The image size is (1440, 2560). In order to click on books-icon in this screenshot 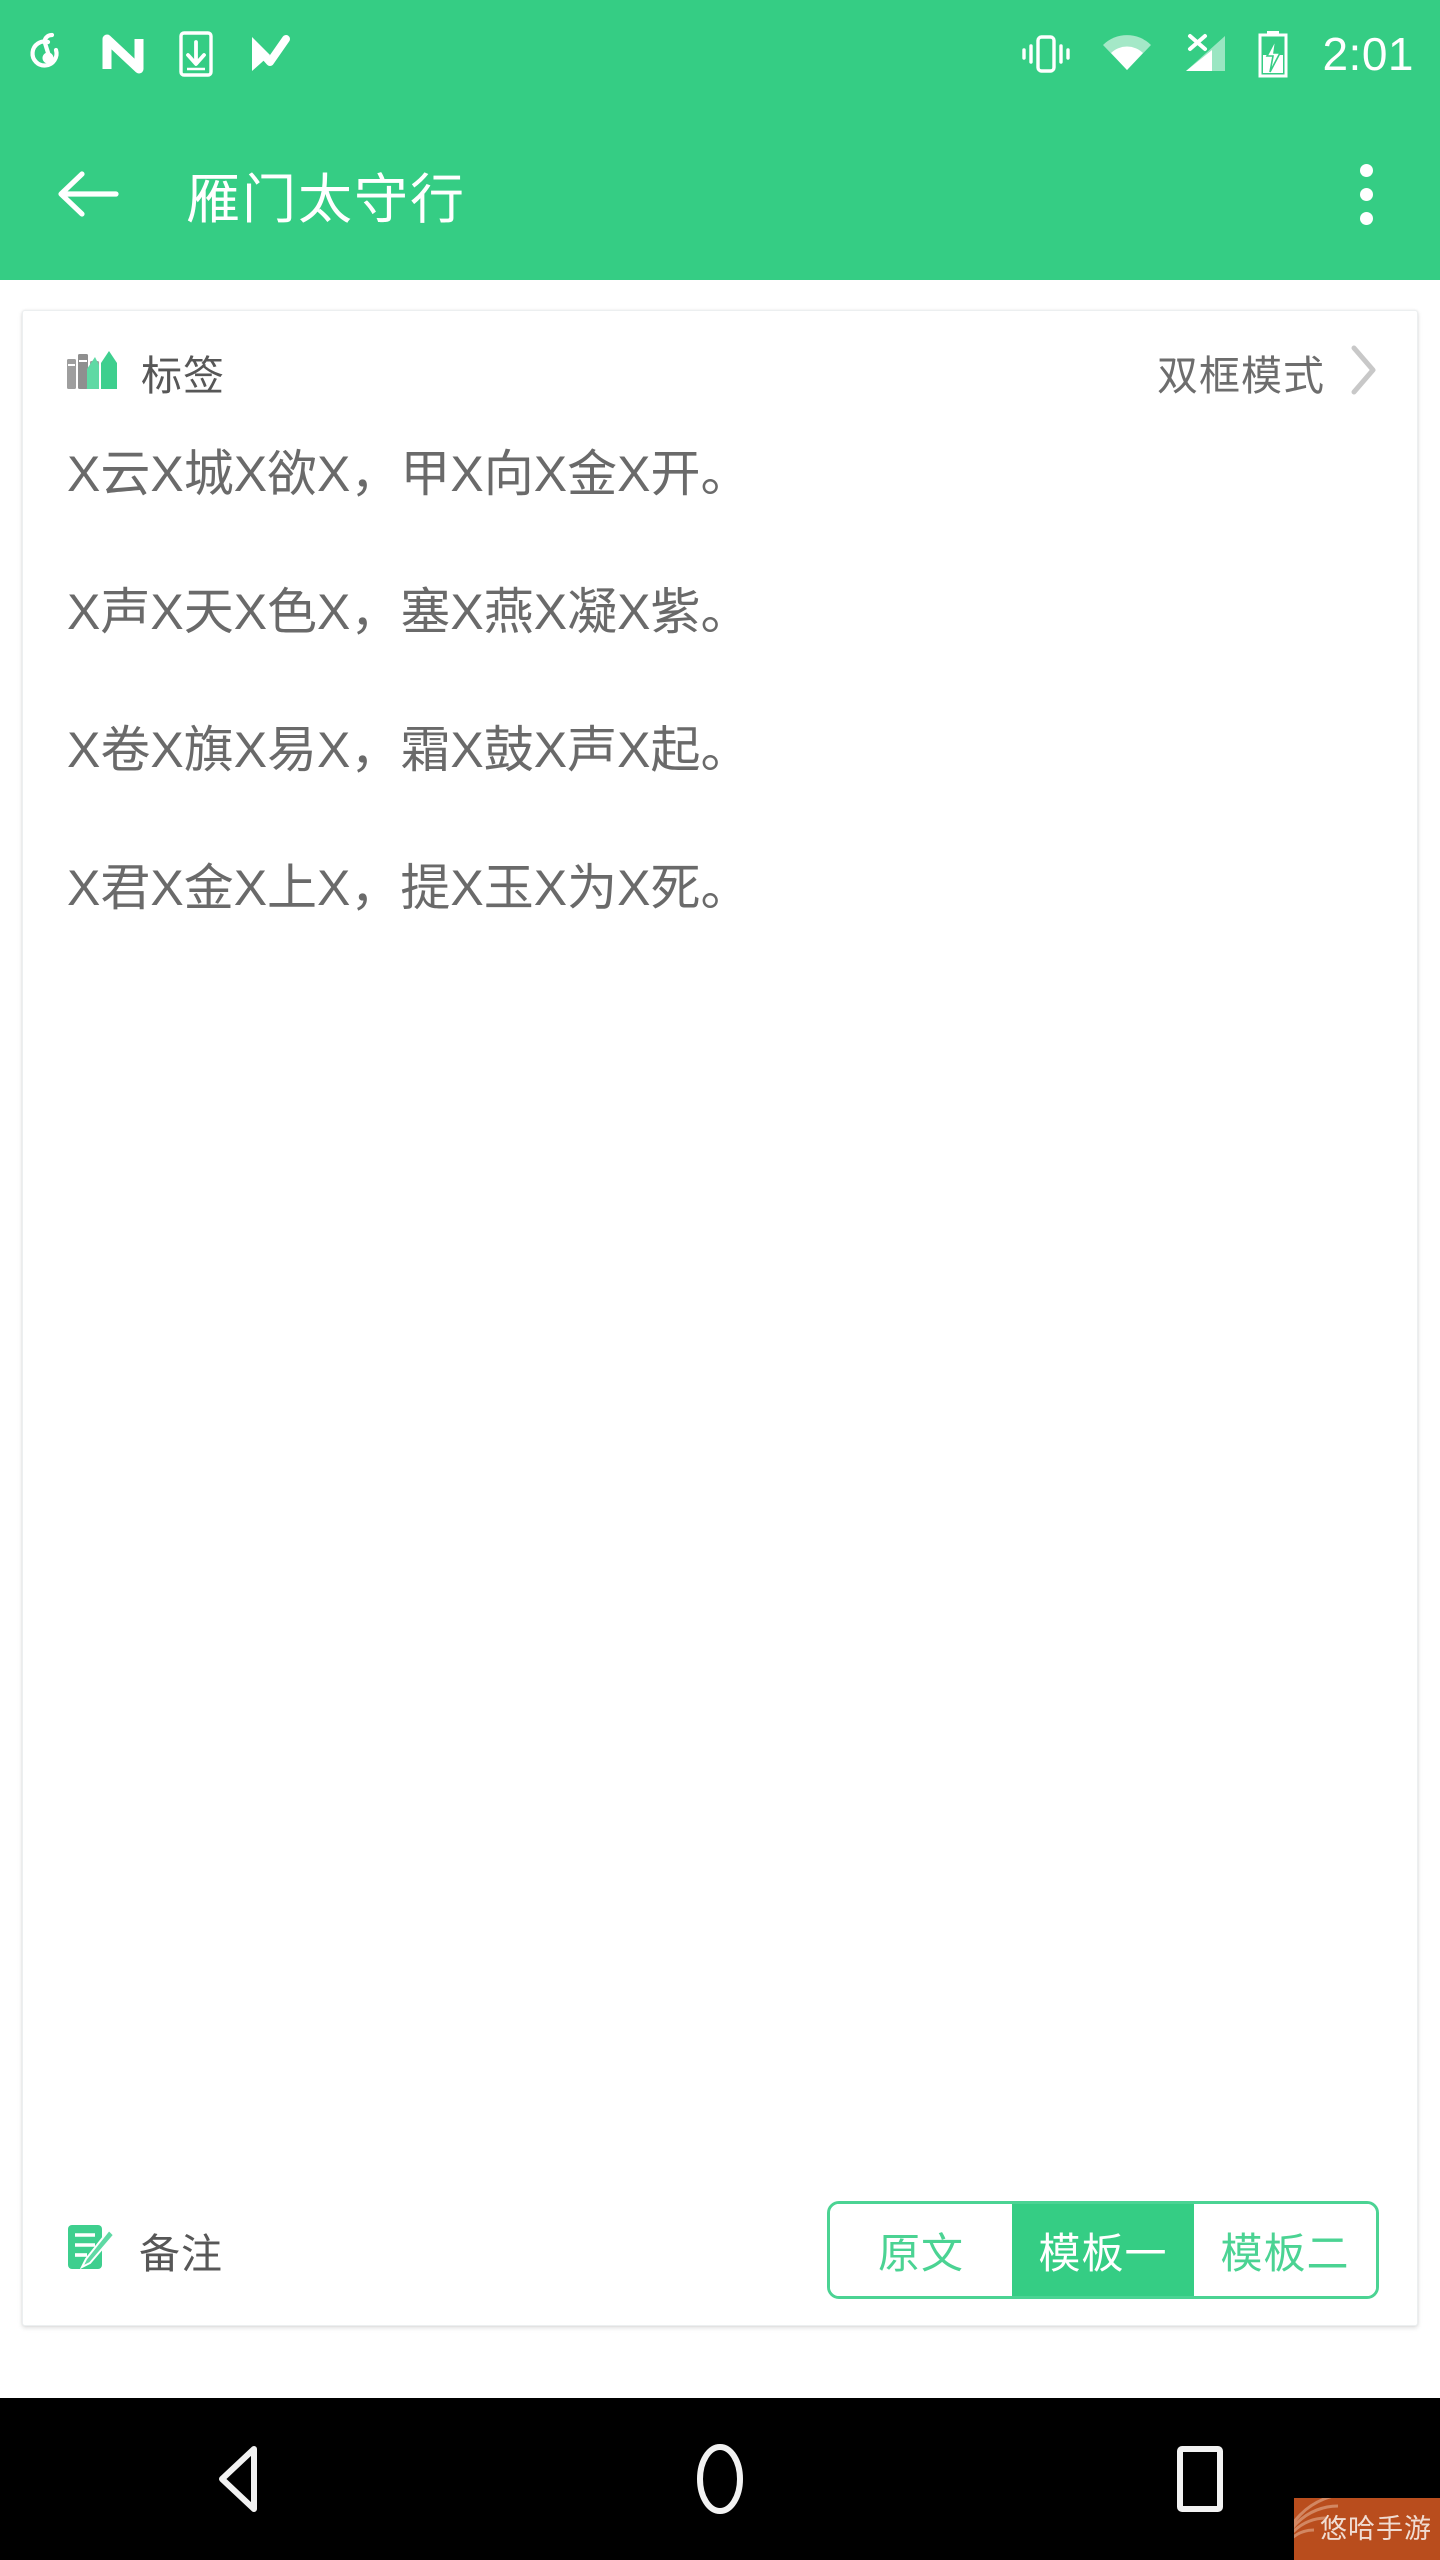, I will do `click(92, 372)`.